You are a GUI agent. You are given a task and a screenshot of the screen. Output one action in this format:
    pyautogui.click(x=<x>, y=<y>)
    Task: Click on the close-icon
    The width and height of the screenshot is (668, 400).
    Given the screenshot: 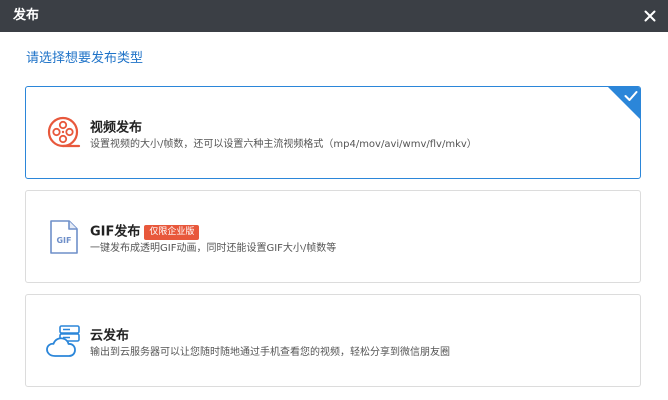 What is the action you would take?
    pyautogui.click(x=650, y=16)
    